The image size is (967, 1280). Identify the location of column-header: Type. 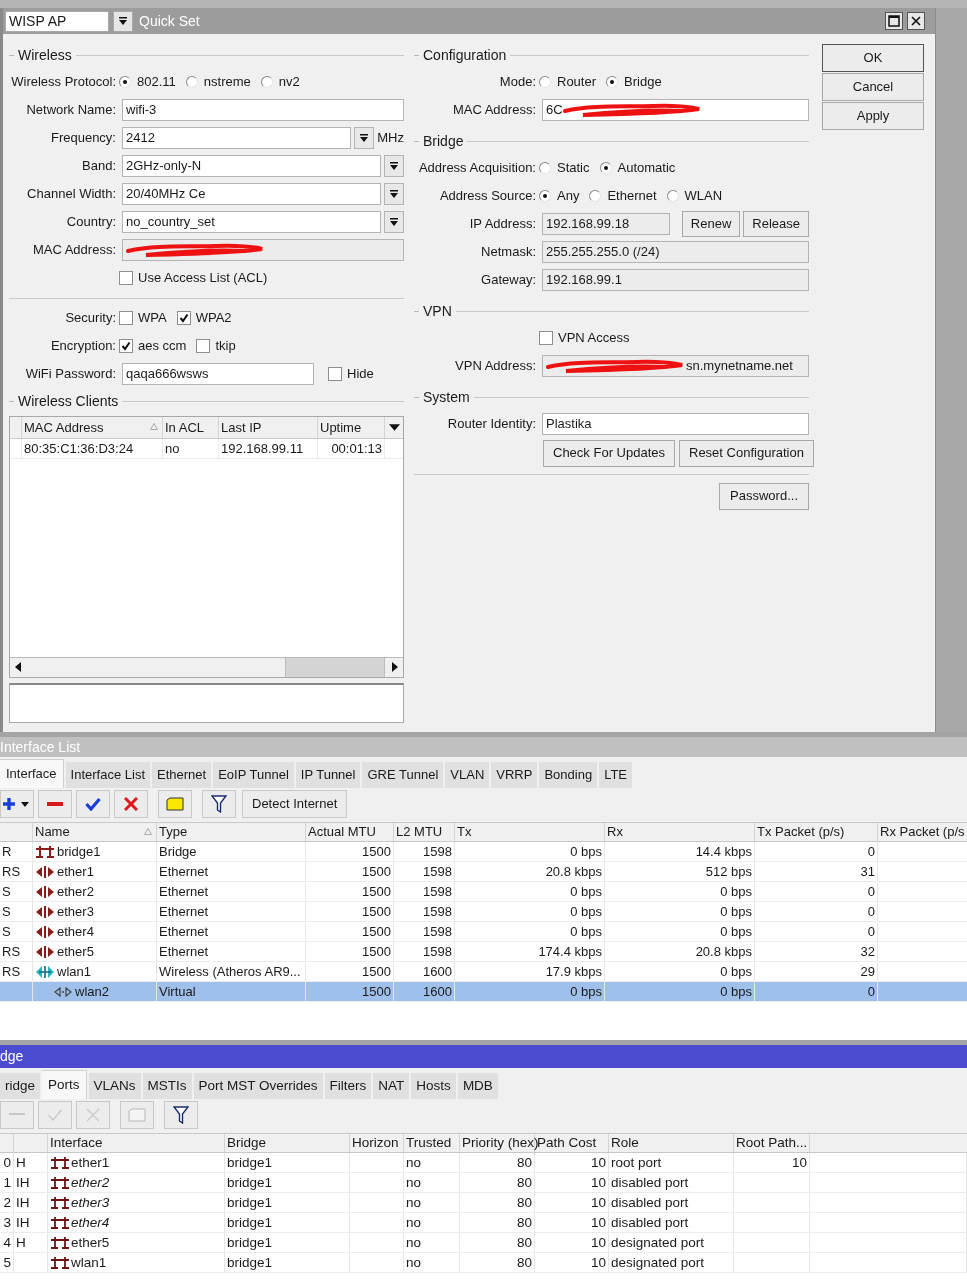
(231, 832).